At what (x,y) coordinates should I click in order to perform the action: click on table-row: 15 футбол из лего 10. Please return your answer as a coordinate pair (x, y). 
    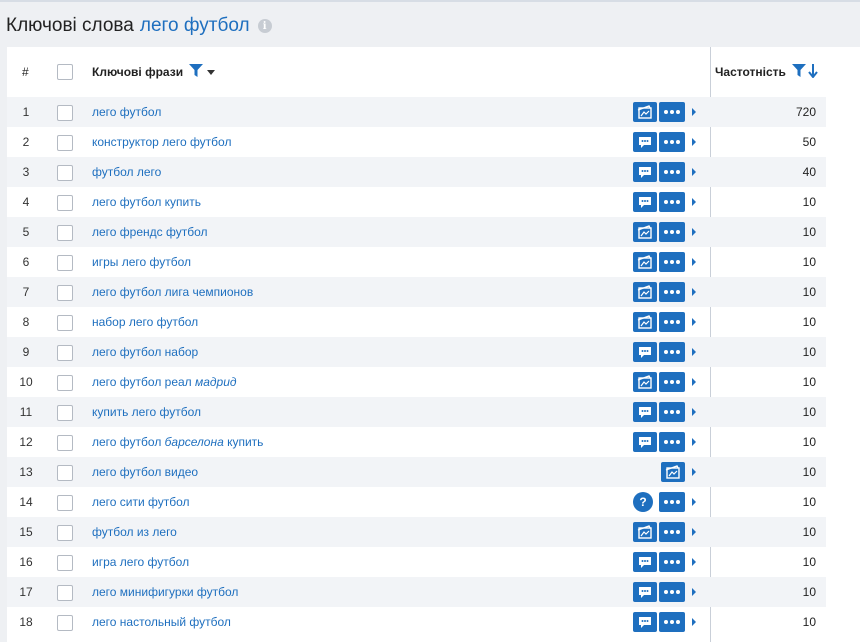
    Looking at the image, I should click on (416, 532).